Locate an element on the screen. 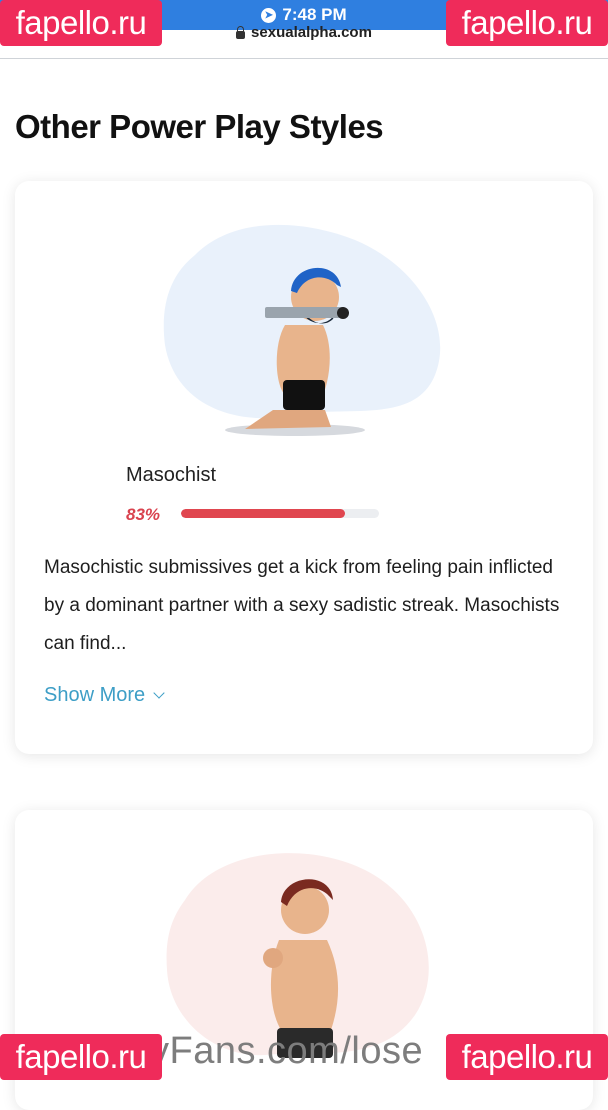 This screenshot has height=1110, width=608. match-progress-fill is located at coordinates (263, 513).